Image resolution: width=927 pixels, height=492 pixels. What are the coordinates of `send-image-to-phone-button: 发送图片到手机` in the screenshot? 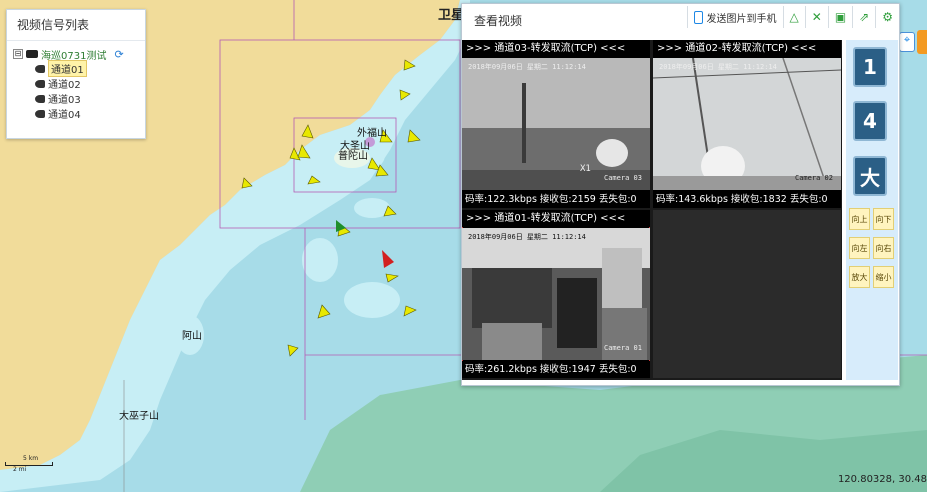 It's located at (734, 17).